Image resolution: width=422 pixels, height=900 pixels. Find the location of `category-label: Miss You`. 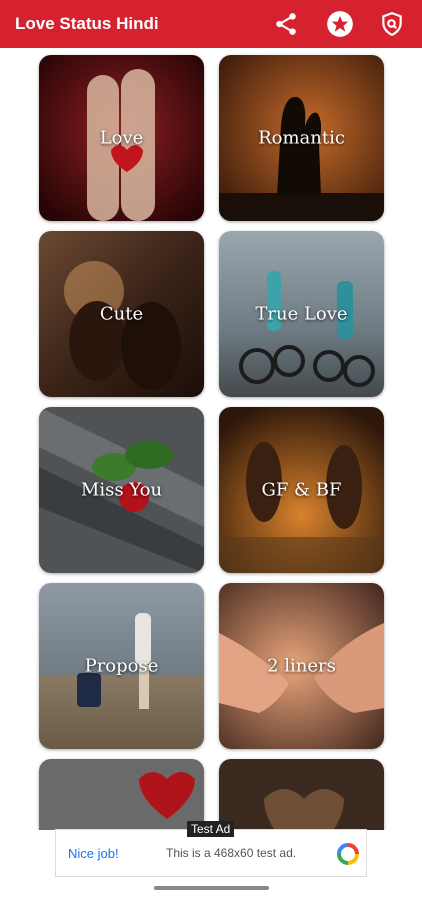

category-label: Miss You is located at coordinates (121, 490).